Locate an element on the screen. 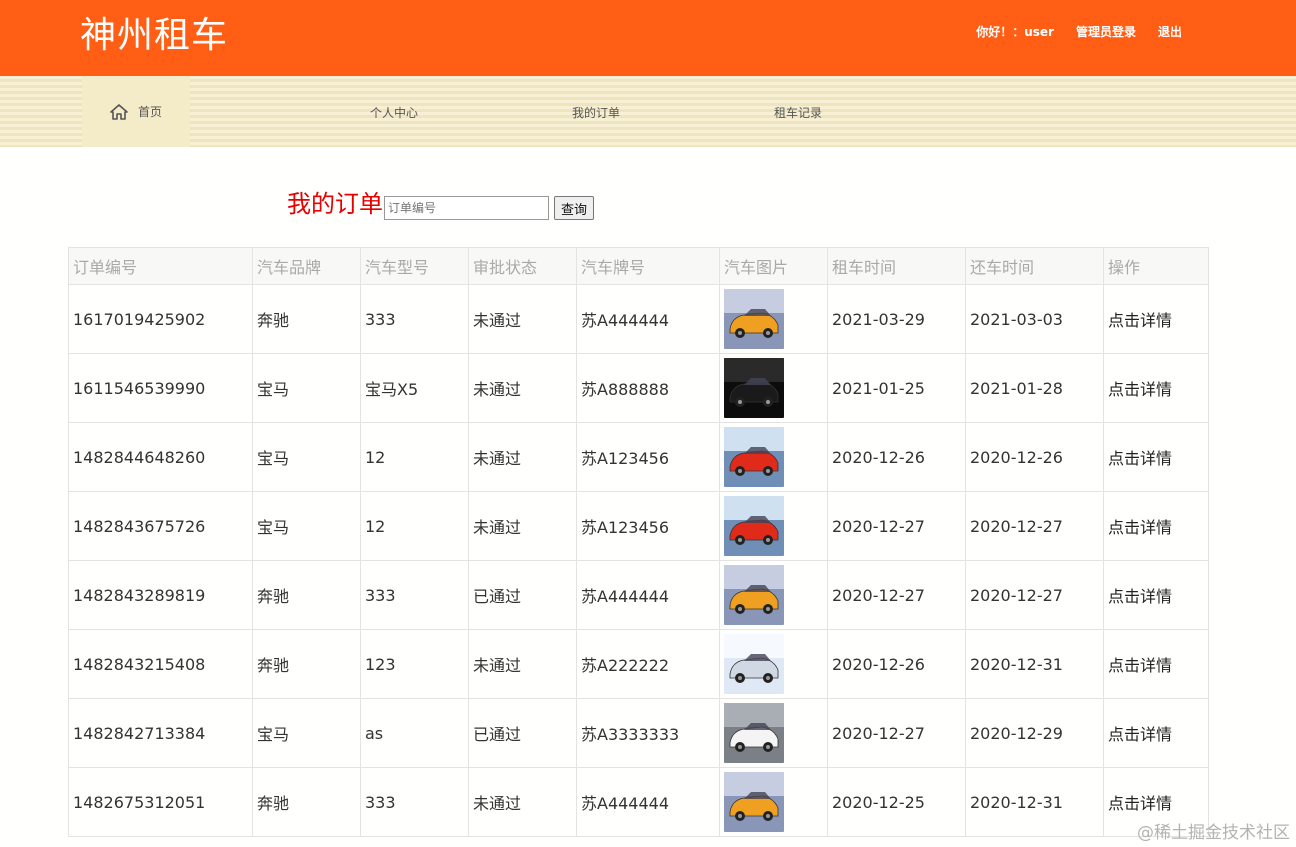  nav-home-label: 首页 is located at coordinates (149, 112).